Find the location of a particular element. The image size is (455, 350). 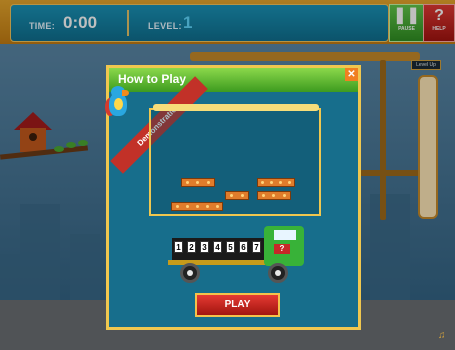

demonstration-rail is located at coordinates (236, 107).